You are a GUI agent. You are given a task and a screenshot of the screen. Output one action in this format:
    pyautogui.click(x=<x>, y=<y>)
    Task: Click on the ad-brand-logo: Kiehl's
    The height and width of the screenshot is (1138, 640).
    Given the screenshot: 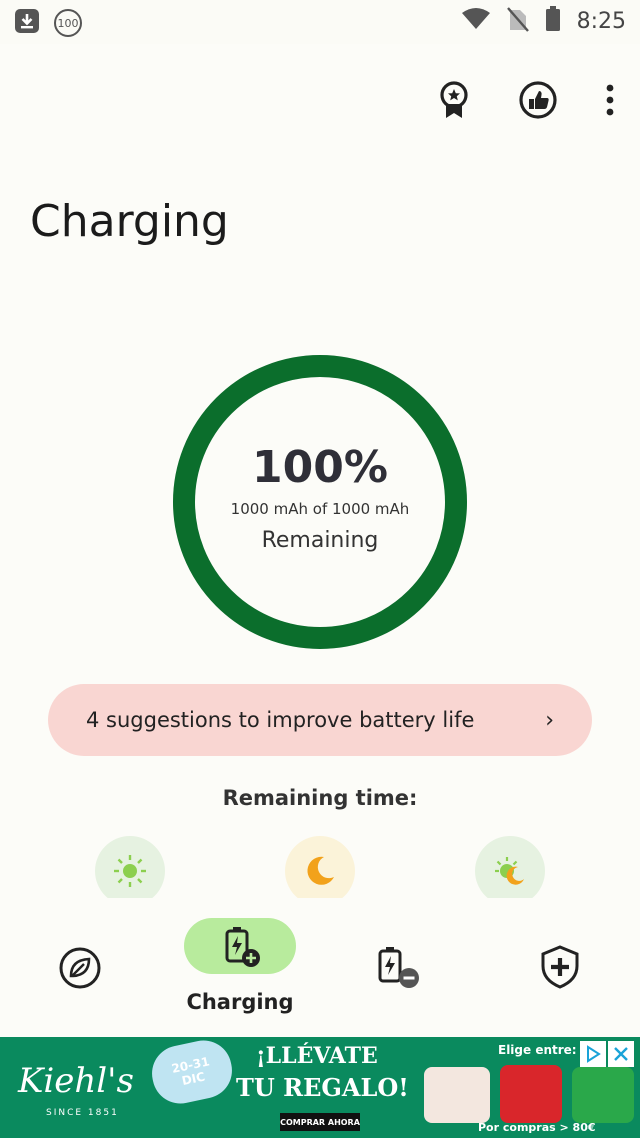 What is the action you would take?
    pyautogui.click(x=76, y=1081)
    